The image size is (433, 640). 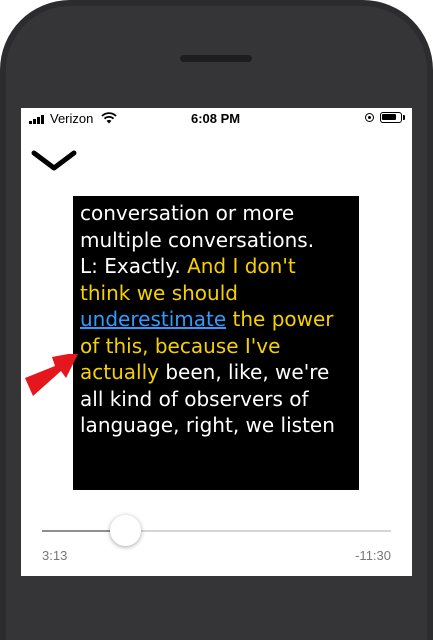 I want to click on elapsed-time: 3:13, so click(x=55, y=555).